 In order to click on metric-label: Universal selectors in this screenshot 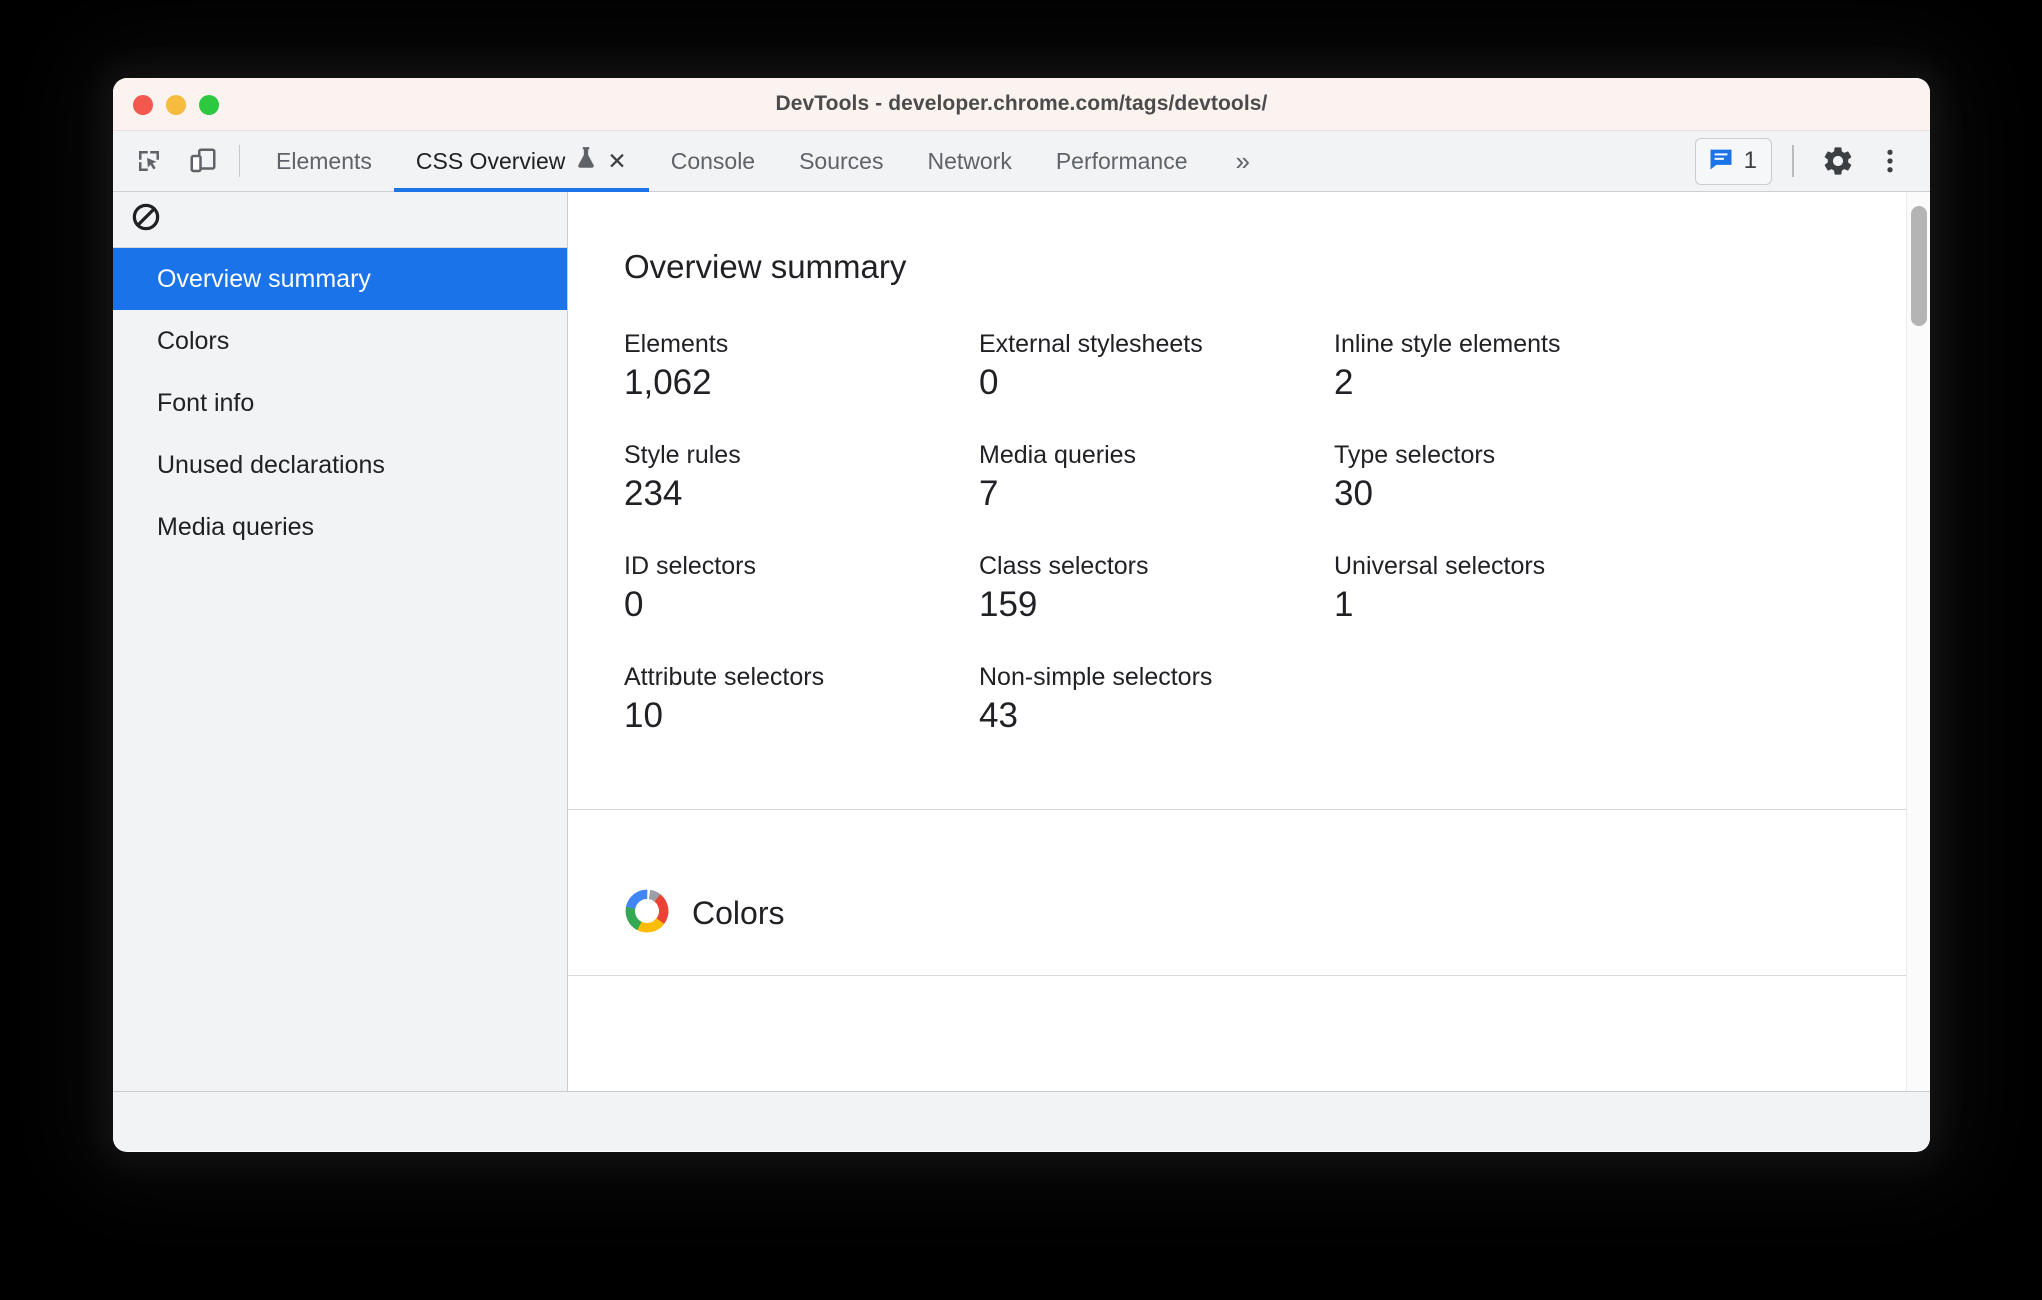, I will do `click(1440, 566)`.